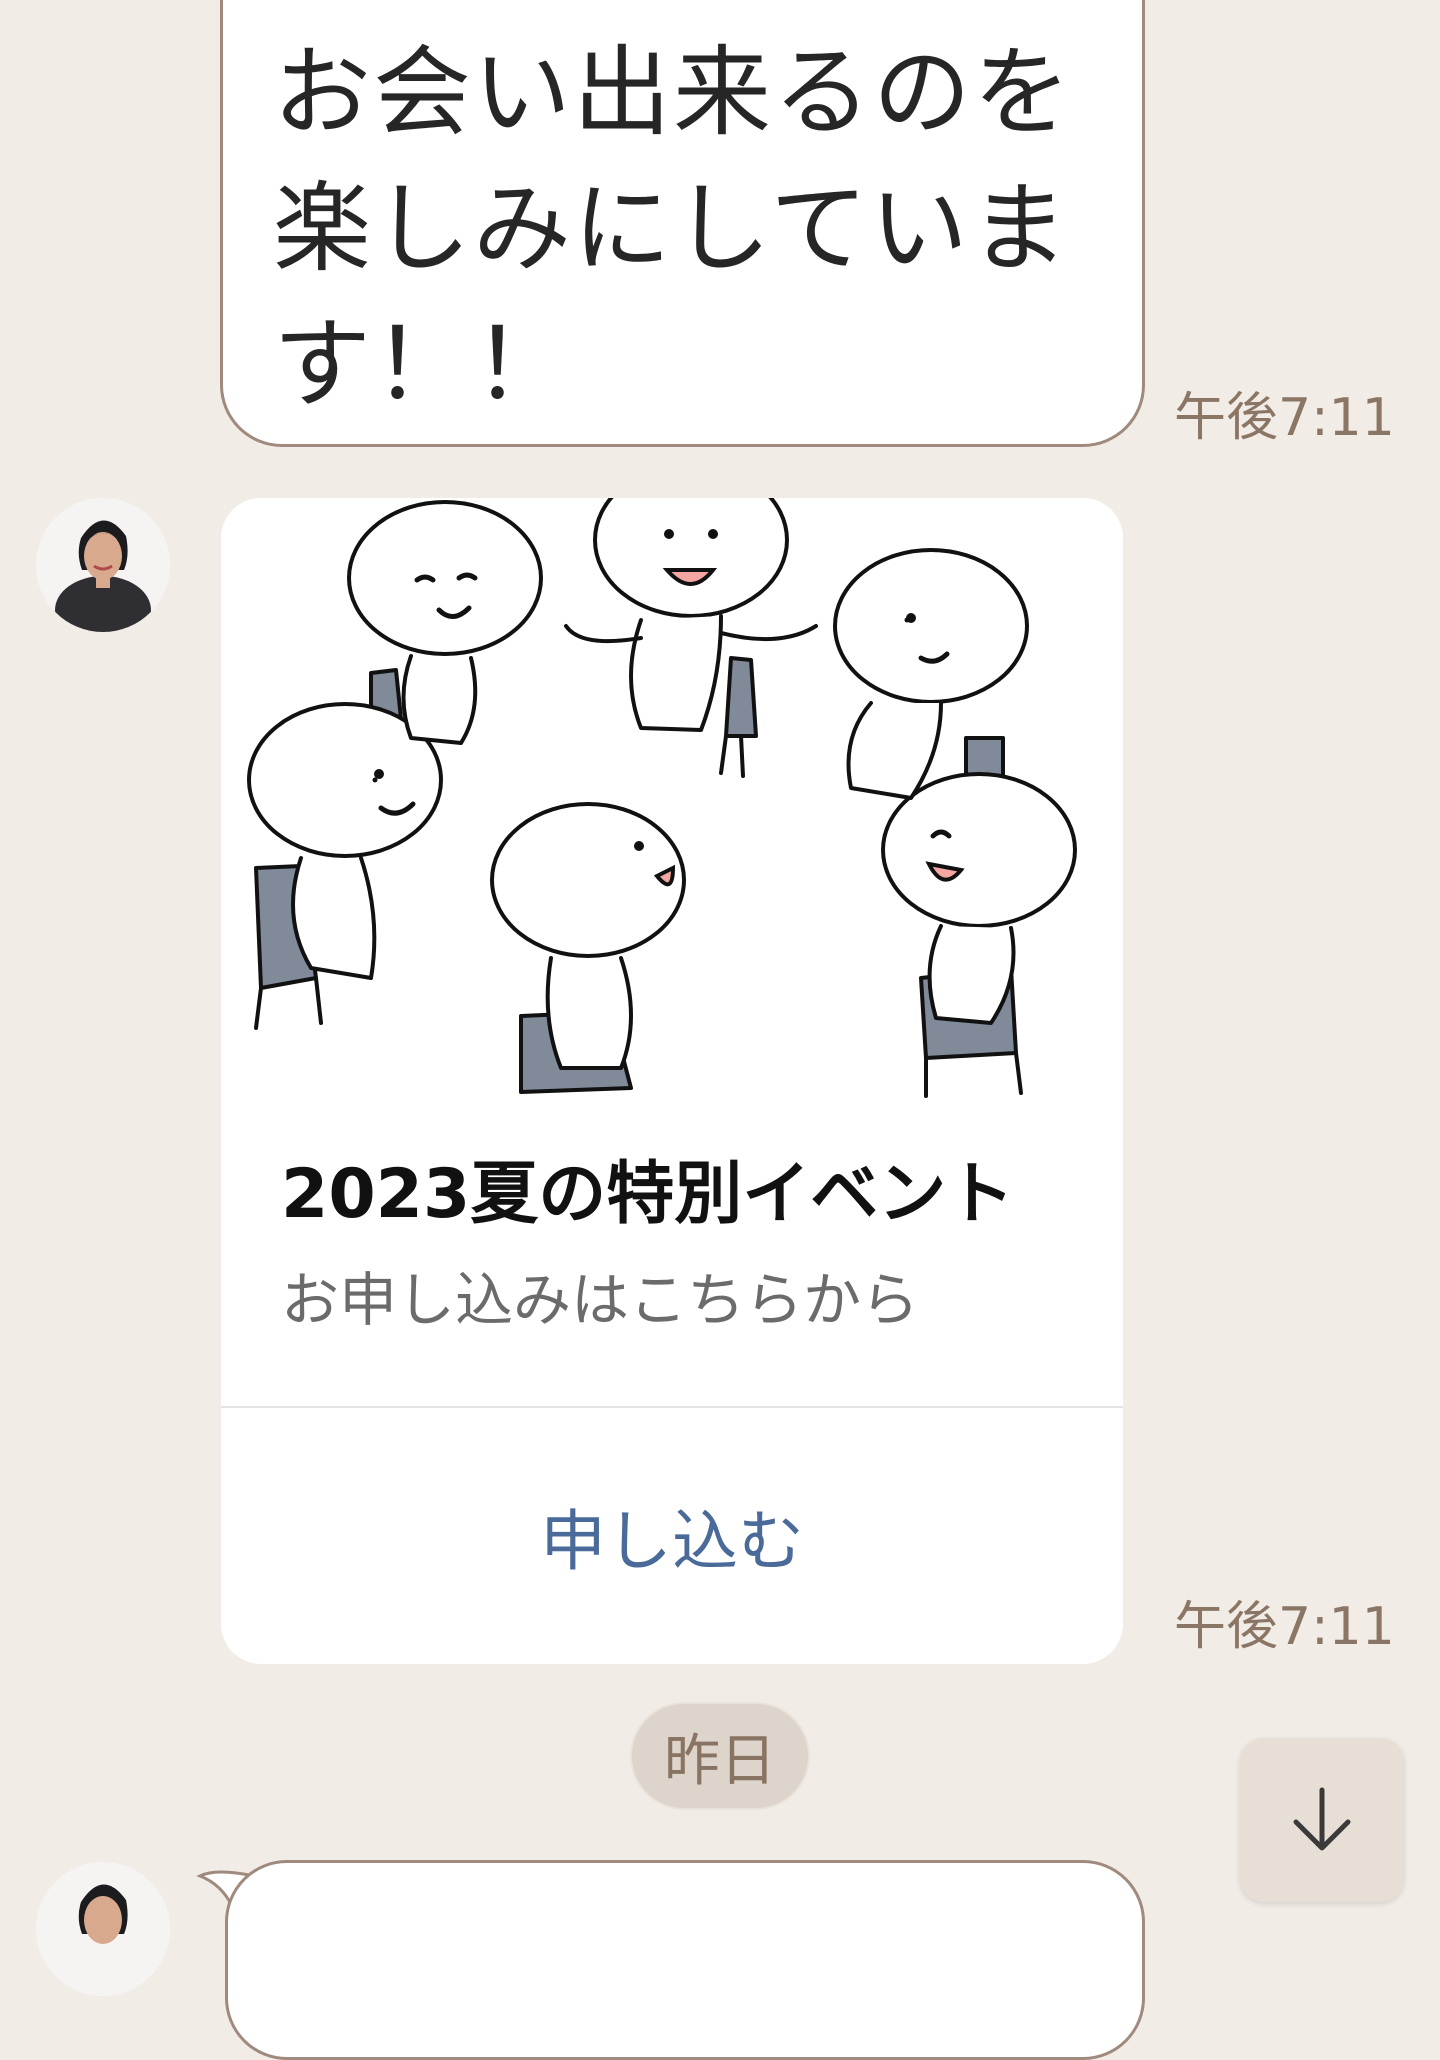 The height and width of the screenshot is (2060, 1440). Describe the element at coordinates (673, 229) in the screenshot. I see `message-text: お会い出来るのを楽しみにしています！！` at that location.